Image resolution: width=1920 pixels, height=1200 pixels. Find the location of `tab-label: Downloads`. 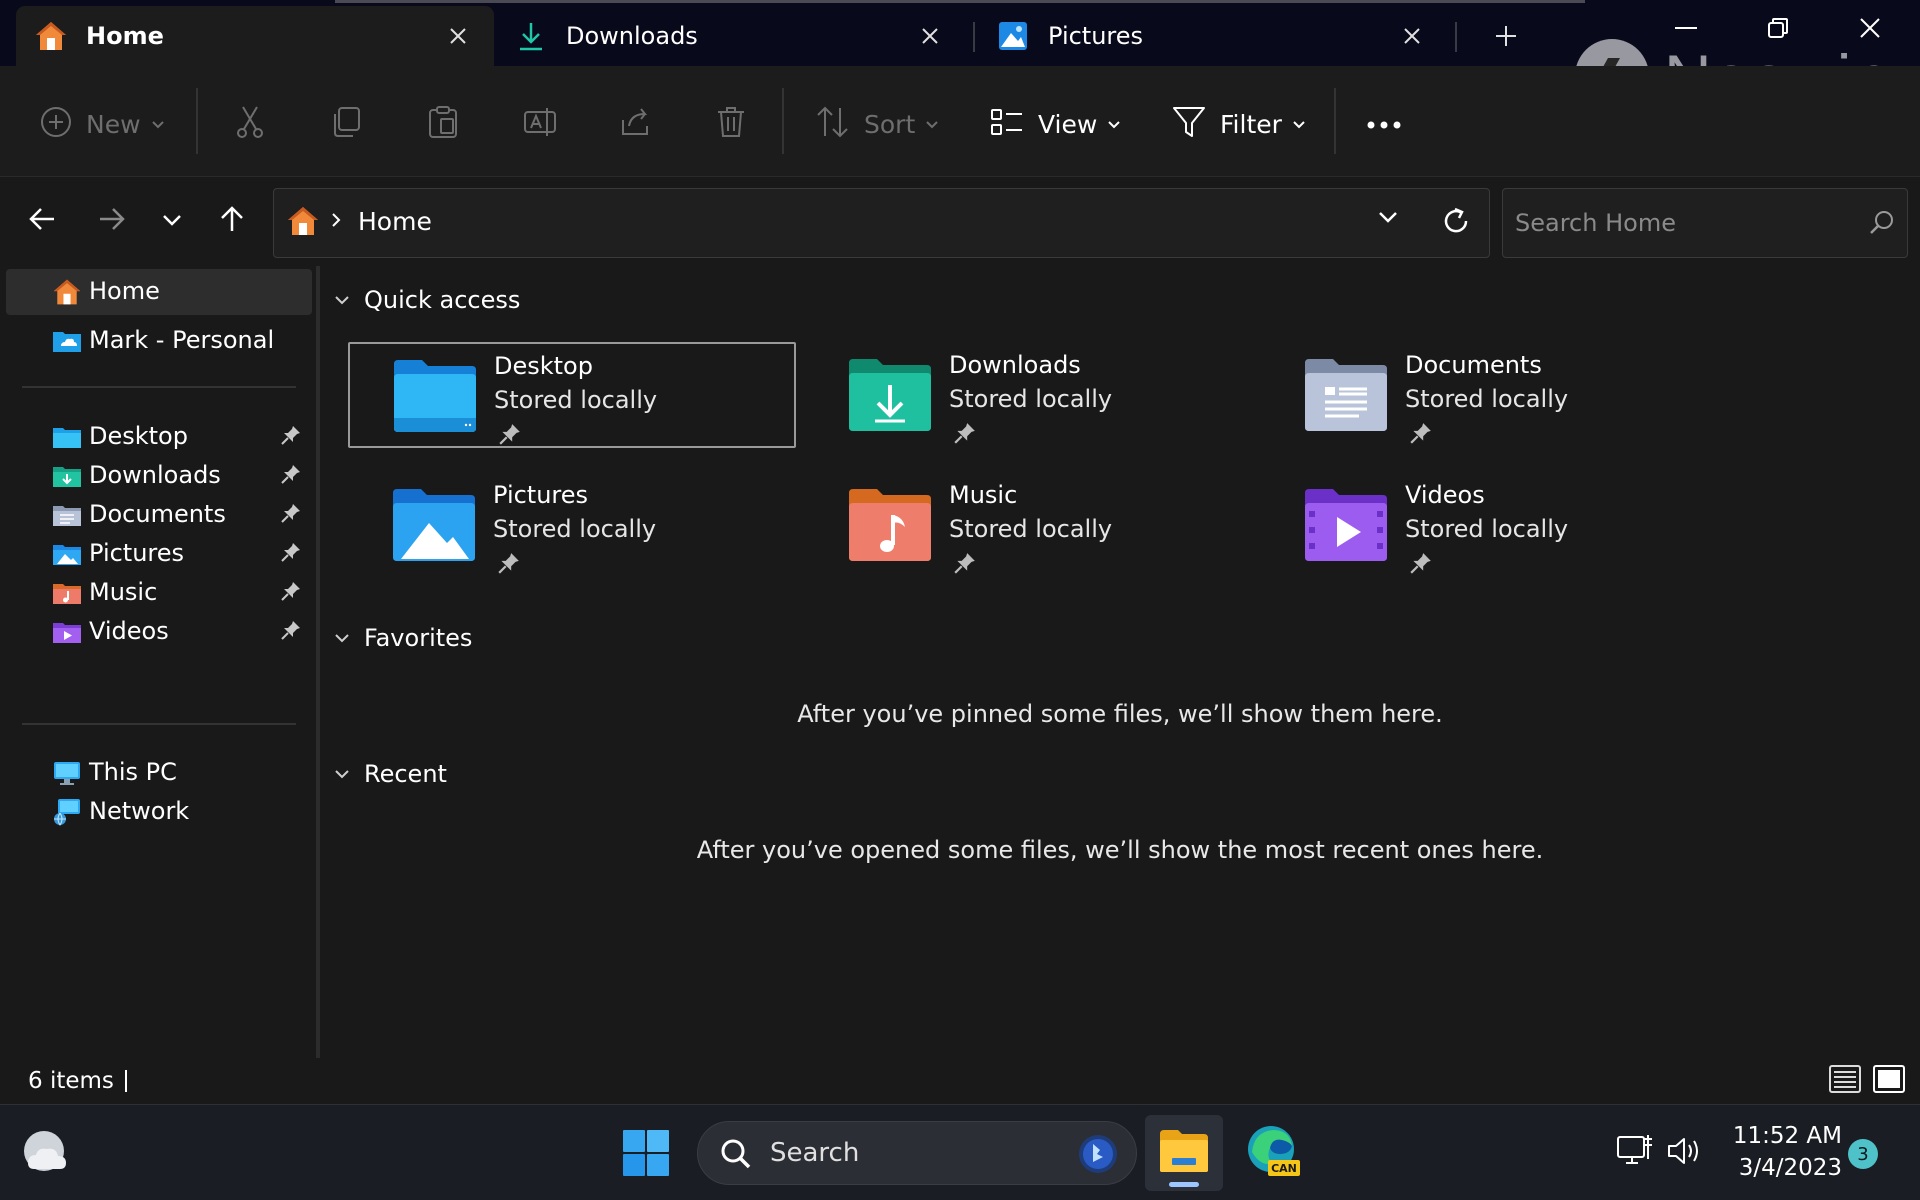

tab-label: Downloads is located at coordinates (632, 36).